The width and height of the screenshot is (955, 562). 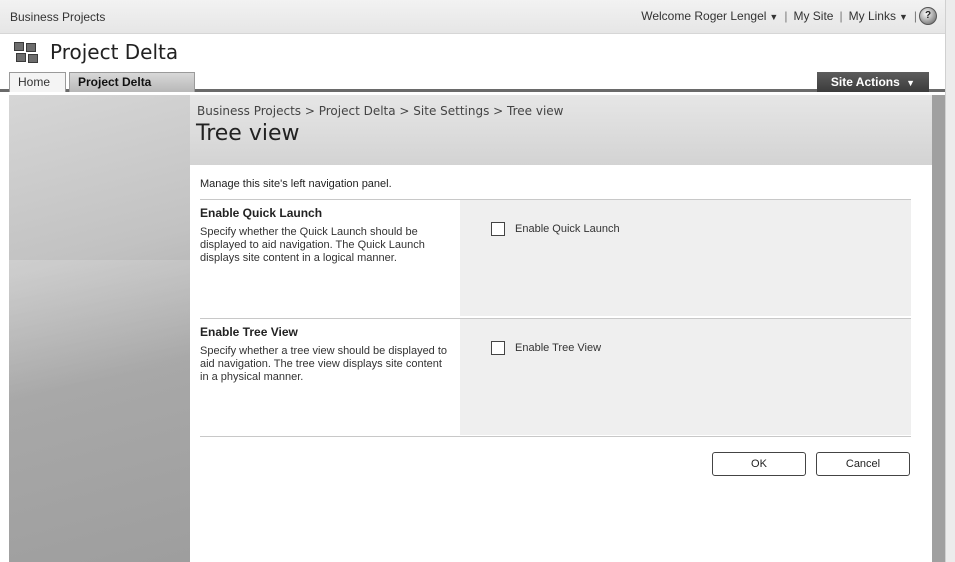 What do you see at coordinates (114, 52) in the screenshot?
I see `site-title: Project Delta` at bounding box center [114, 52].